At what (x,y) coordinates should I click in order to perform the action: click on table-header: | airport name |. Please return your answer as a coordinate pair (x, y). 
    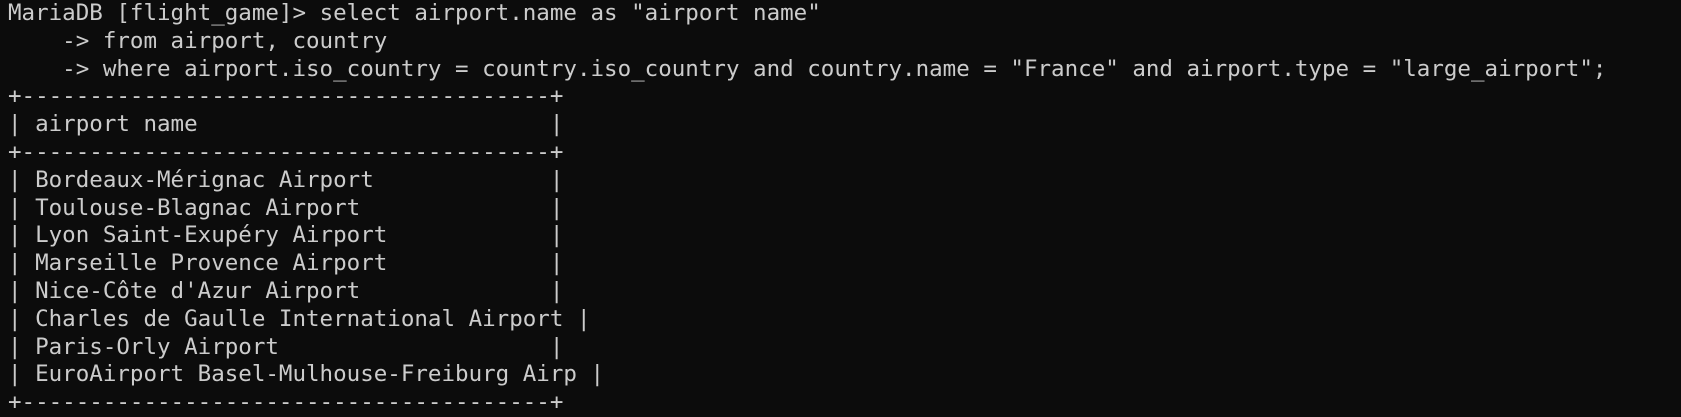
    Looking at the image, I should click on (286, 124).